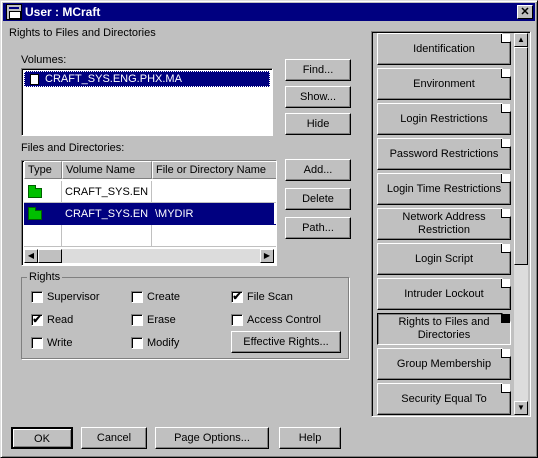 The width and height of the screenshot is (538, 458). I want to click on write-checkbox, so click(37, 343).